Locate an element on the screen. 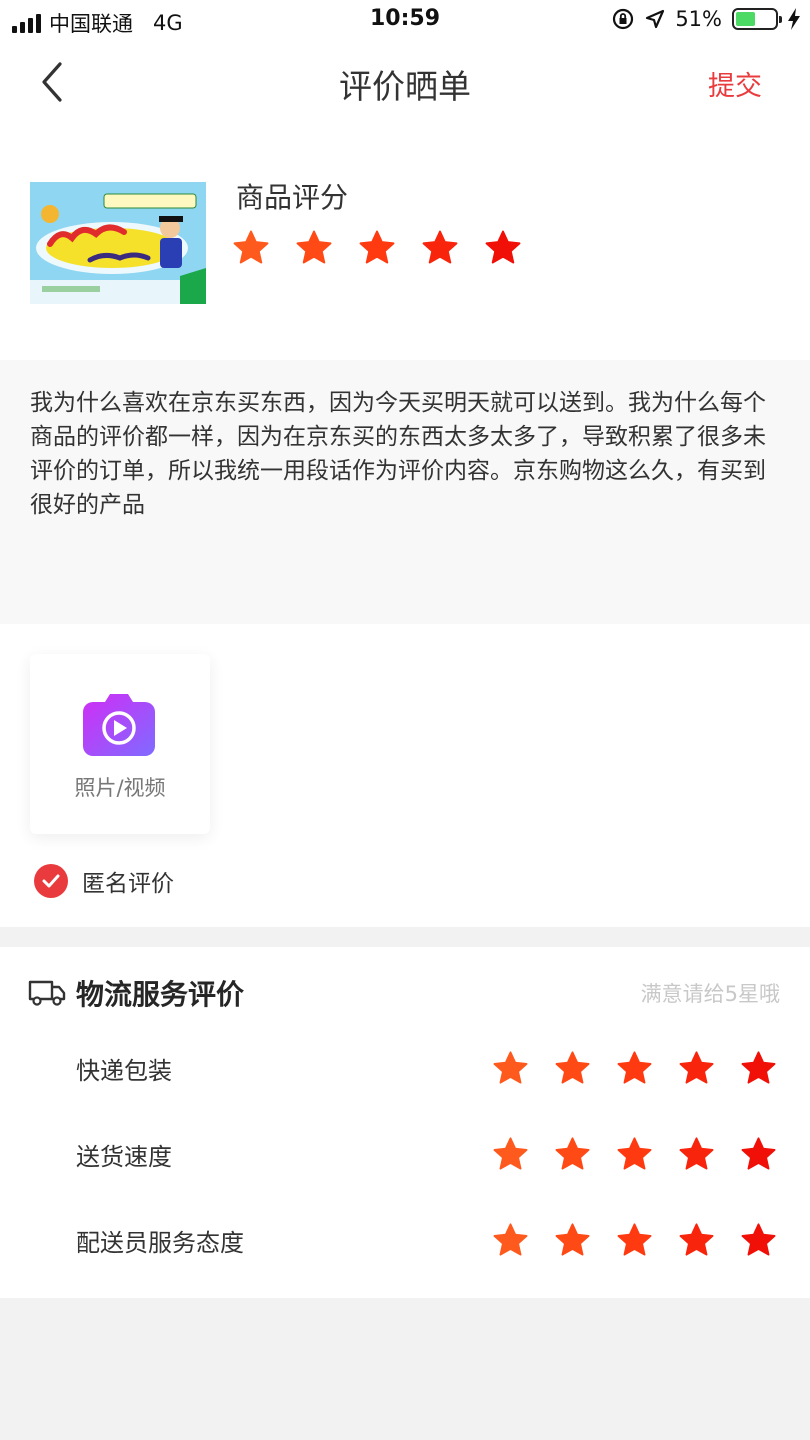 The image size is (810, 1440). nav-bar: 评价晒单 提交 is located at coordinates (405, 83).